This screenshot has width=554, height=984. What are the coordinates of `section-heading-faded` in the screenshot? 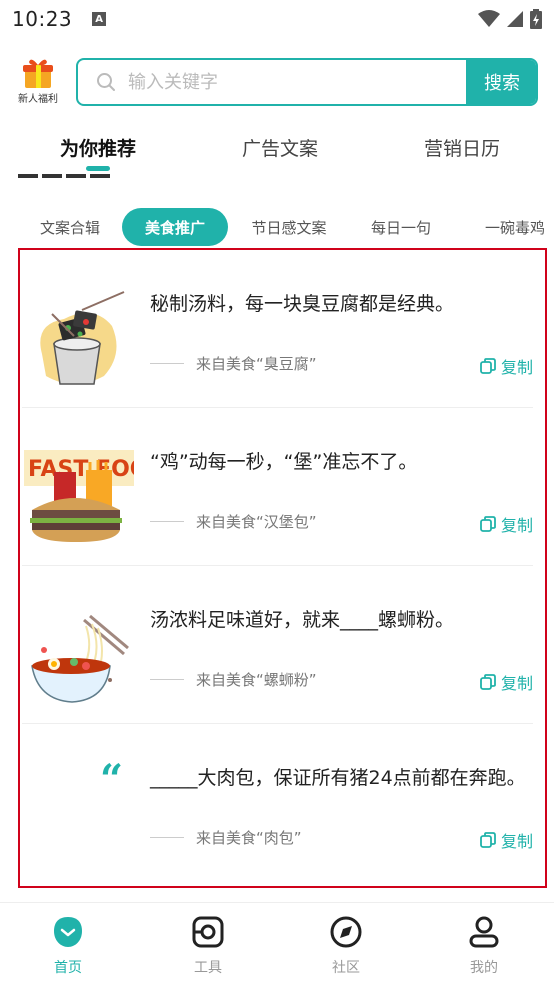 It's located at (168, 171).